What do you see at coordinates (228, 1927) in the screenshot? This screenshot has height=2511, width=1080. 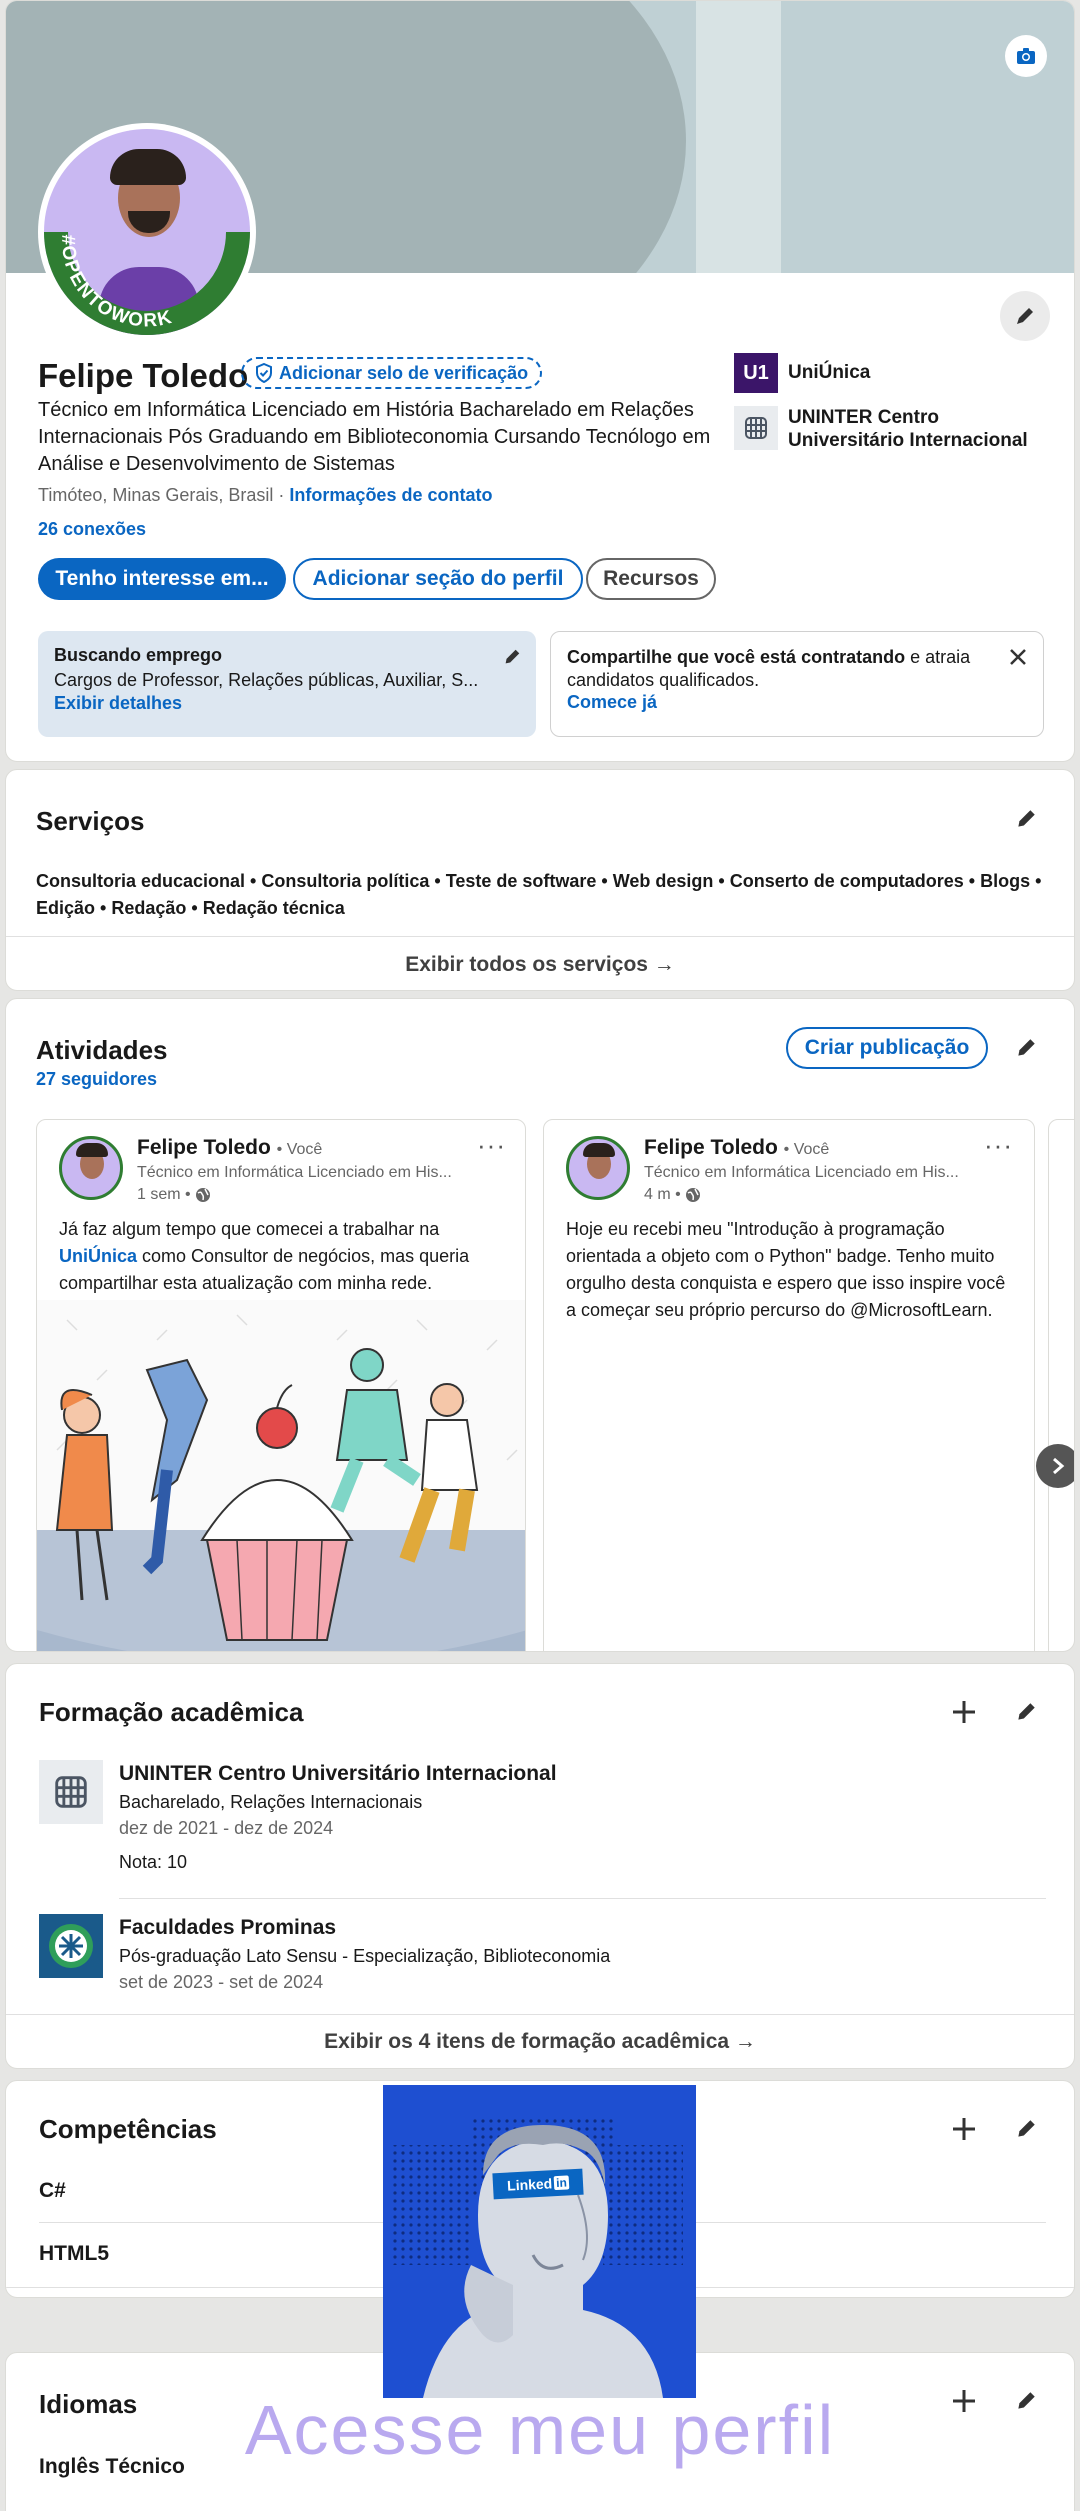 I see `school-name: Faculdades Prominas` at bounding box center [228, 1927].